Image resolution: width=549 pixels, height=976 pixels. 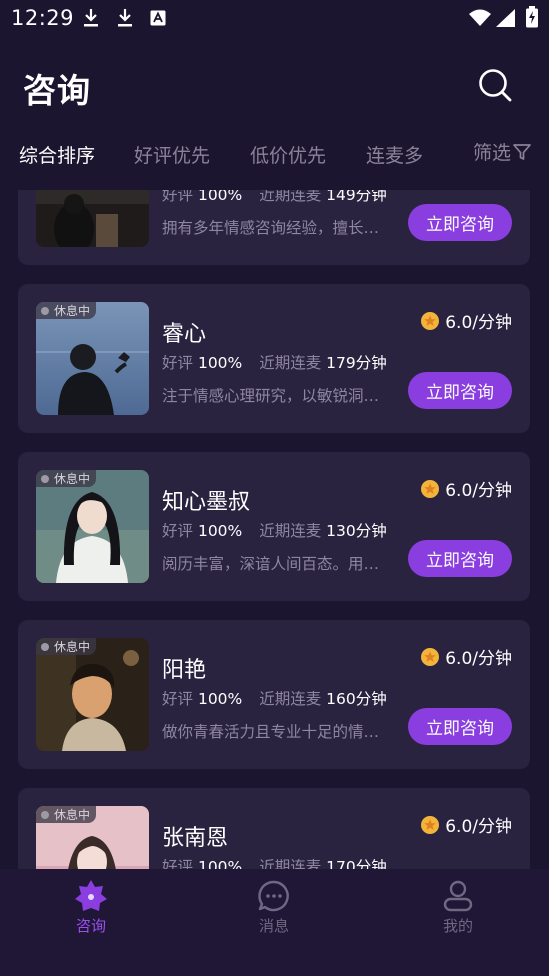 I want to click on filter-funnel-icon, so click(x=522, y=151).